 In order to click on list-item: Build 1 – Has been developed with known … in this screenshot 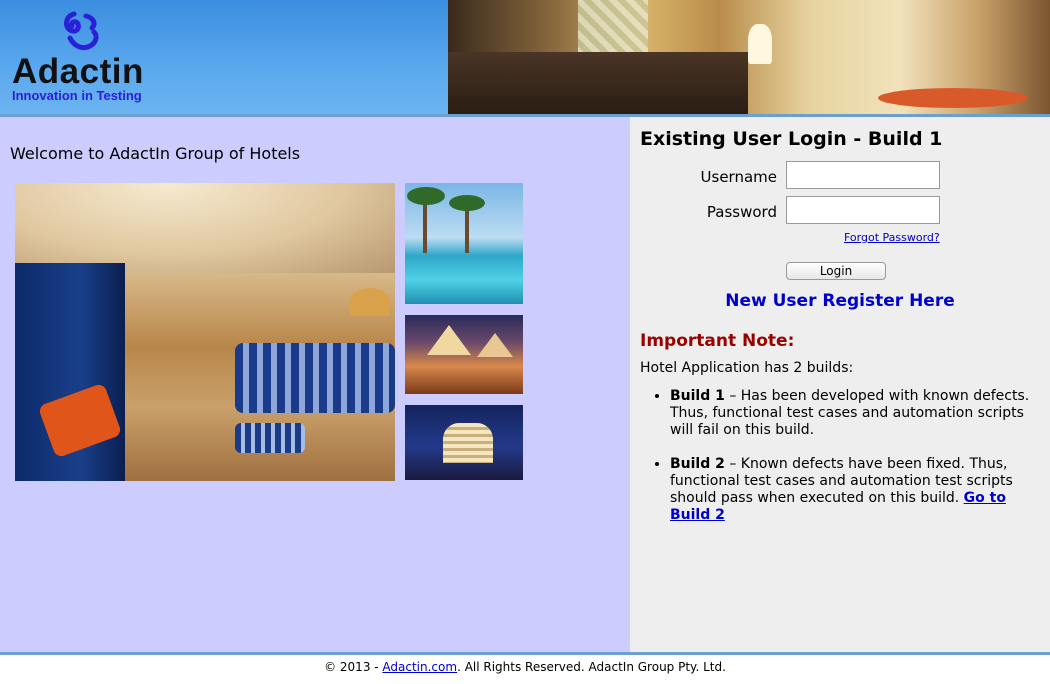, I will do `click(855, 413)`.